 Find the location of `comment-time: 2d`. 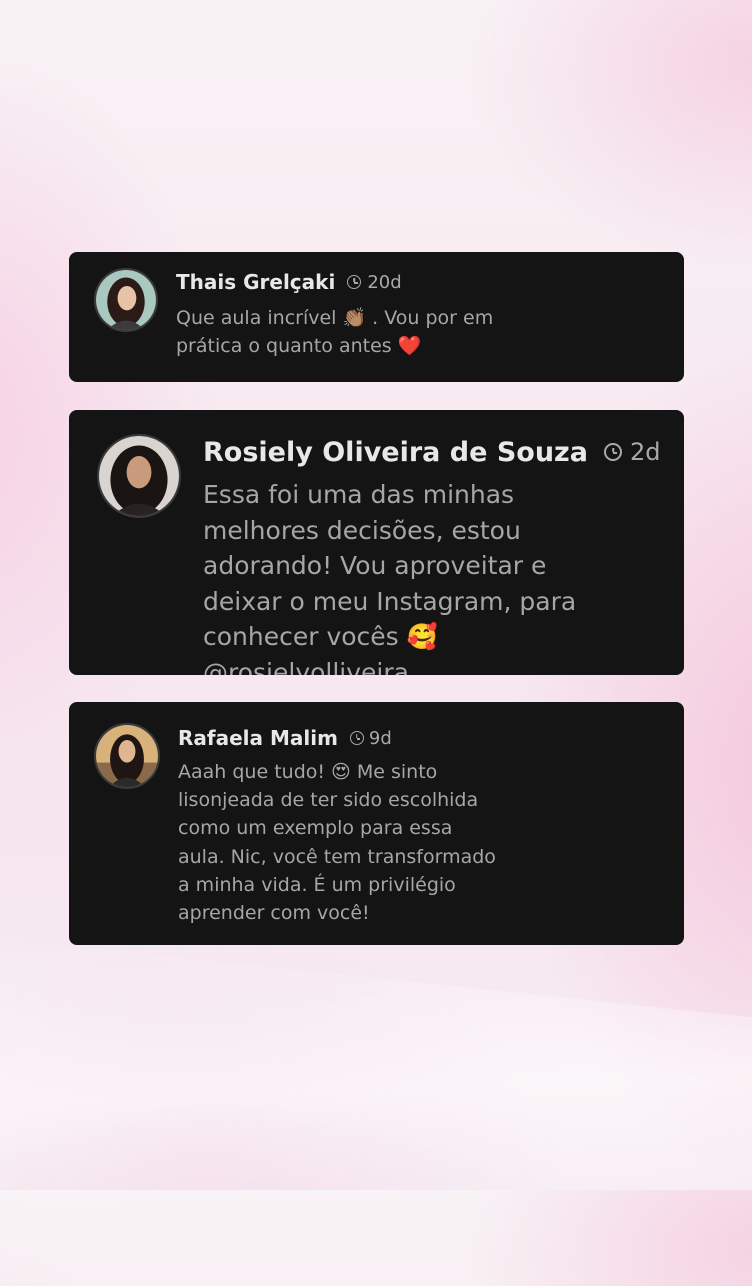

comment-time: 2d is located at coordinates (632, 452).